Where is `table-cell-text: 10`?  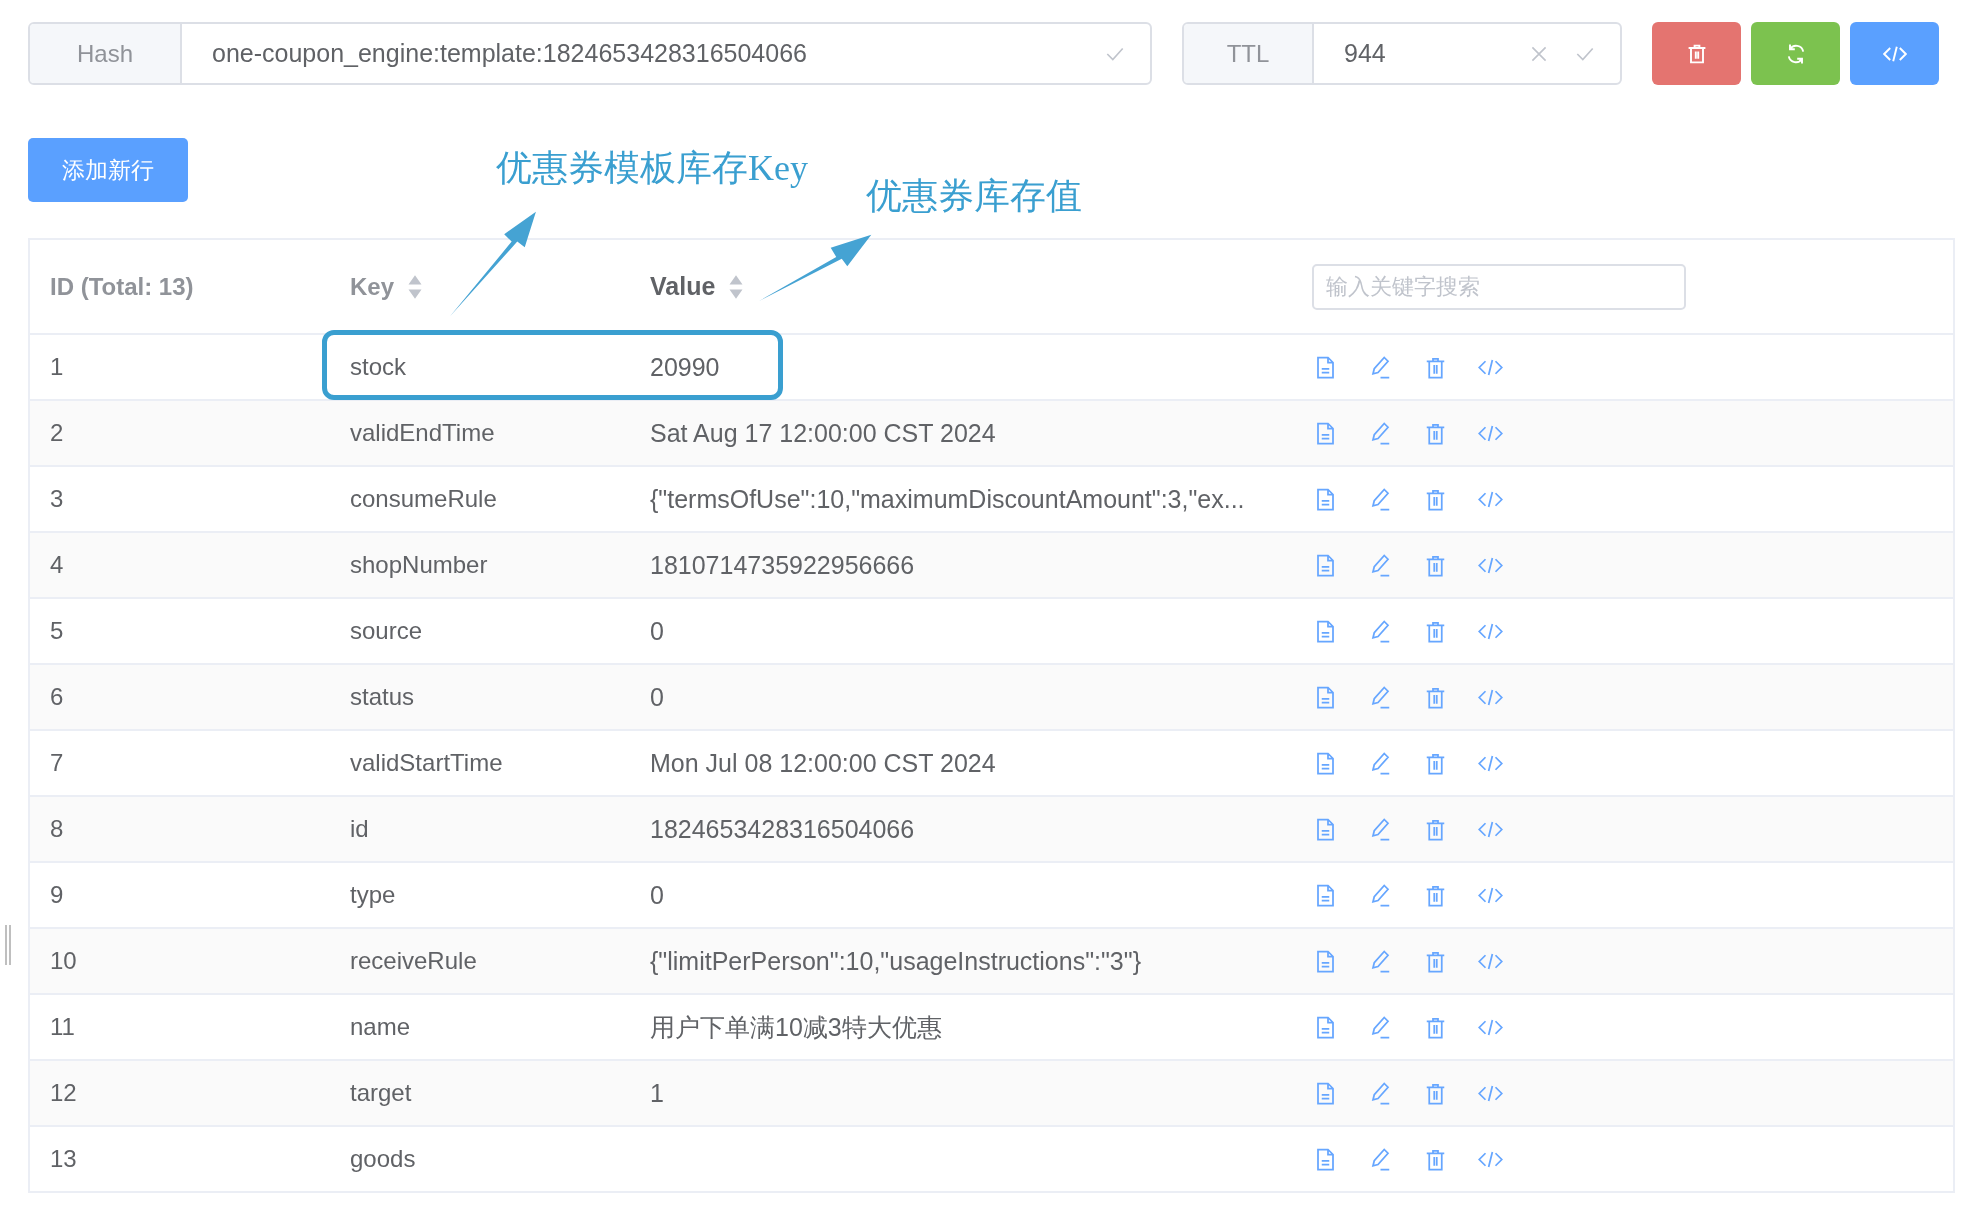 table-cell-text: 10 is located at coordinates (63, 961).